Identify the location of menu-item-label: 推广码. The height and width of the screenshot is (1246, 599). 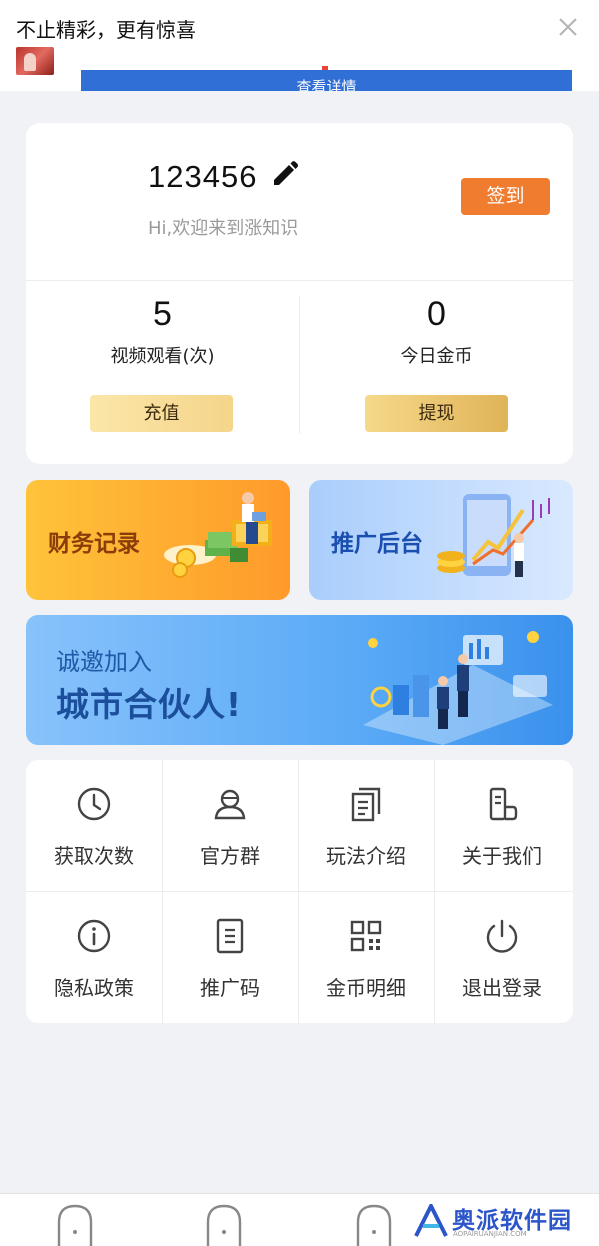
(230, 988).